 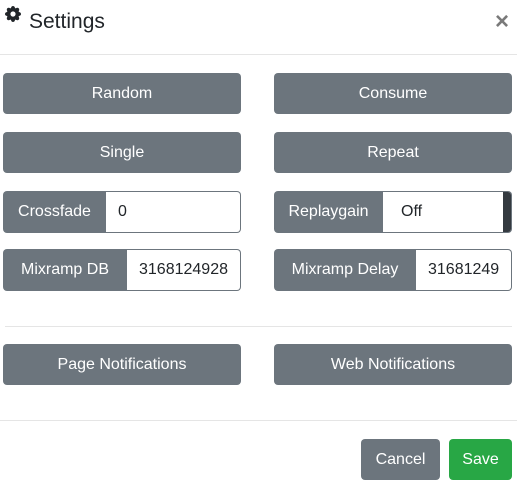 I want to click on single-button: Single, so click(x=122, y=152).